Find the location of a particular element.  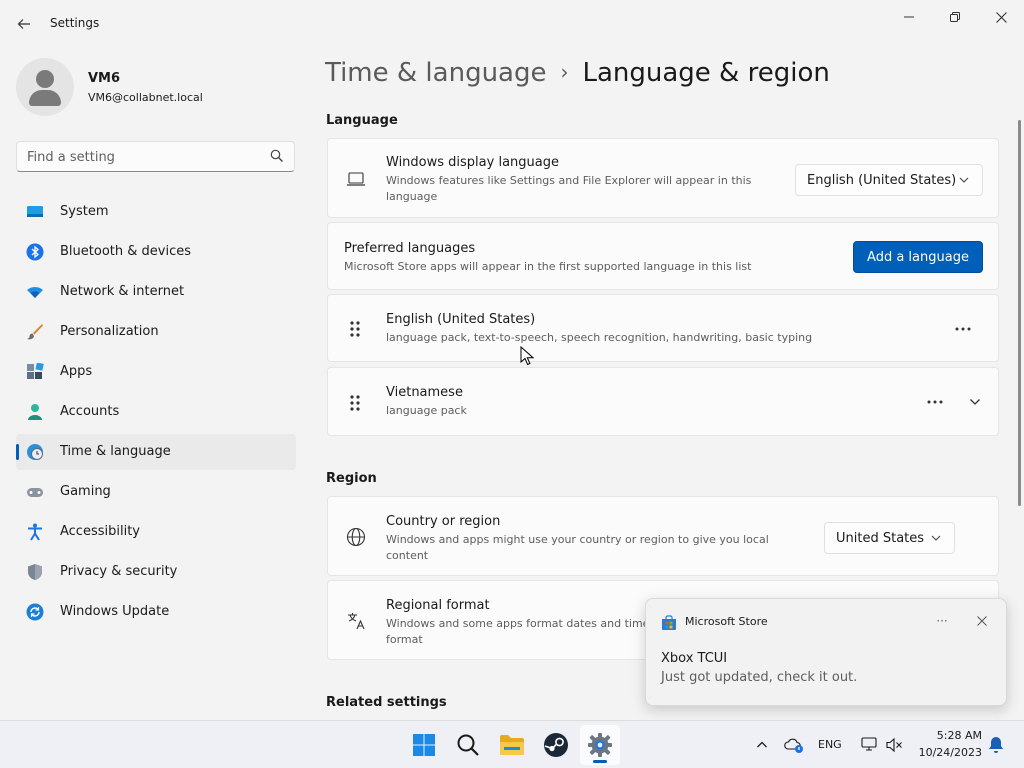

gamepad-icon is located at coordinates (35, 492).